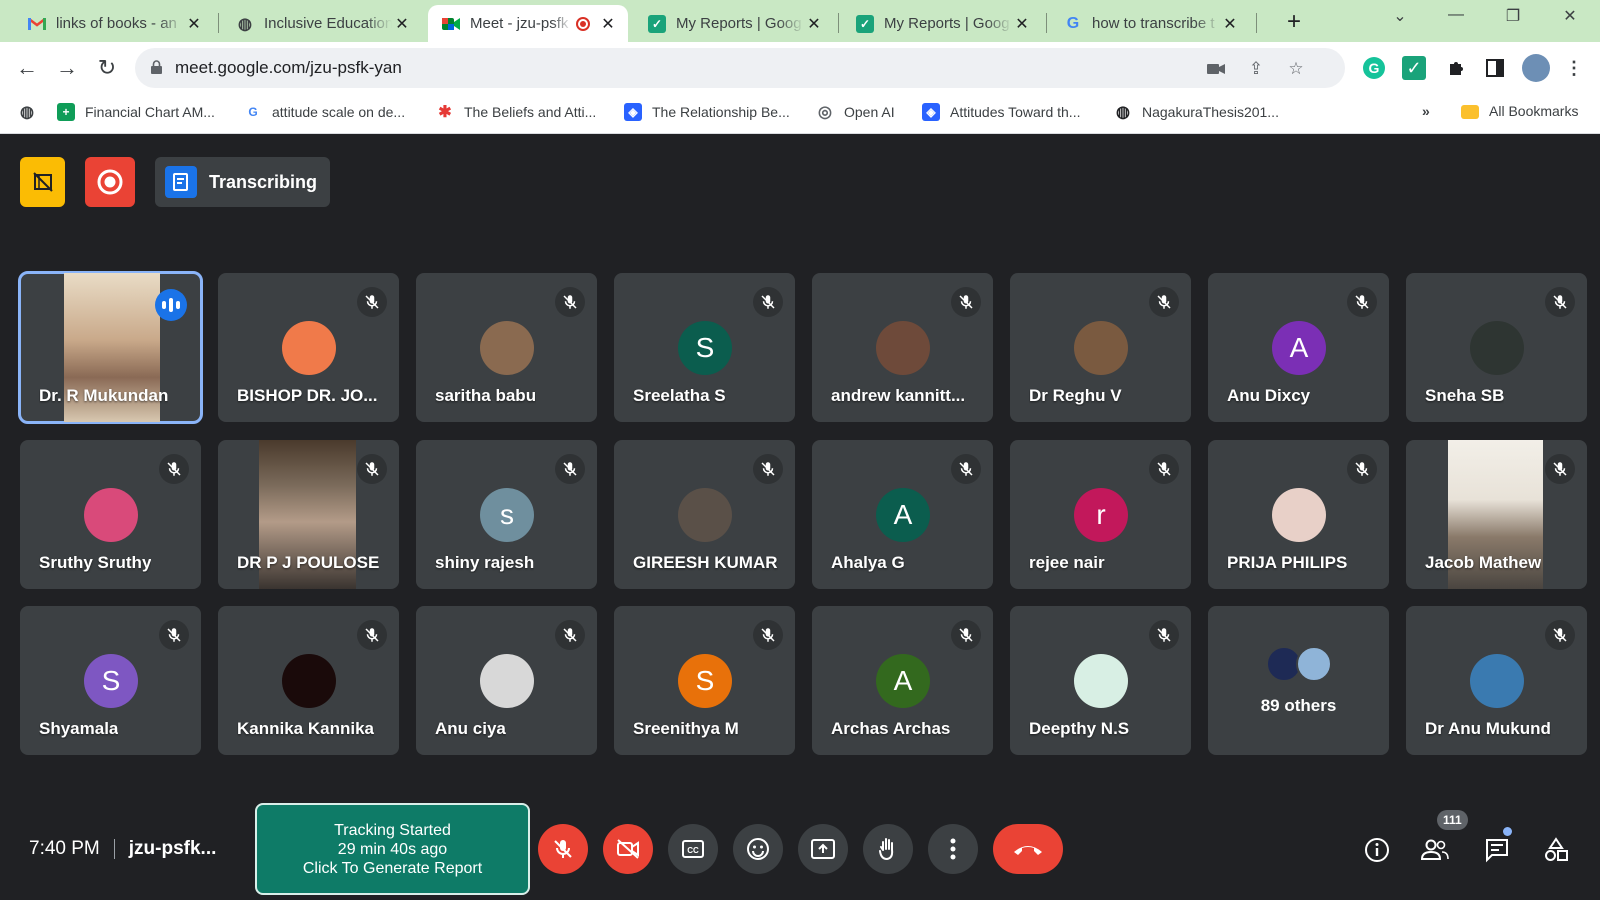  Describe the element at coordinates (42, 182) in the screenshot. I see `no-video-indicator` at that location.